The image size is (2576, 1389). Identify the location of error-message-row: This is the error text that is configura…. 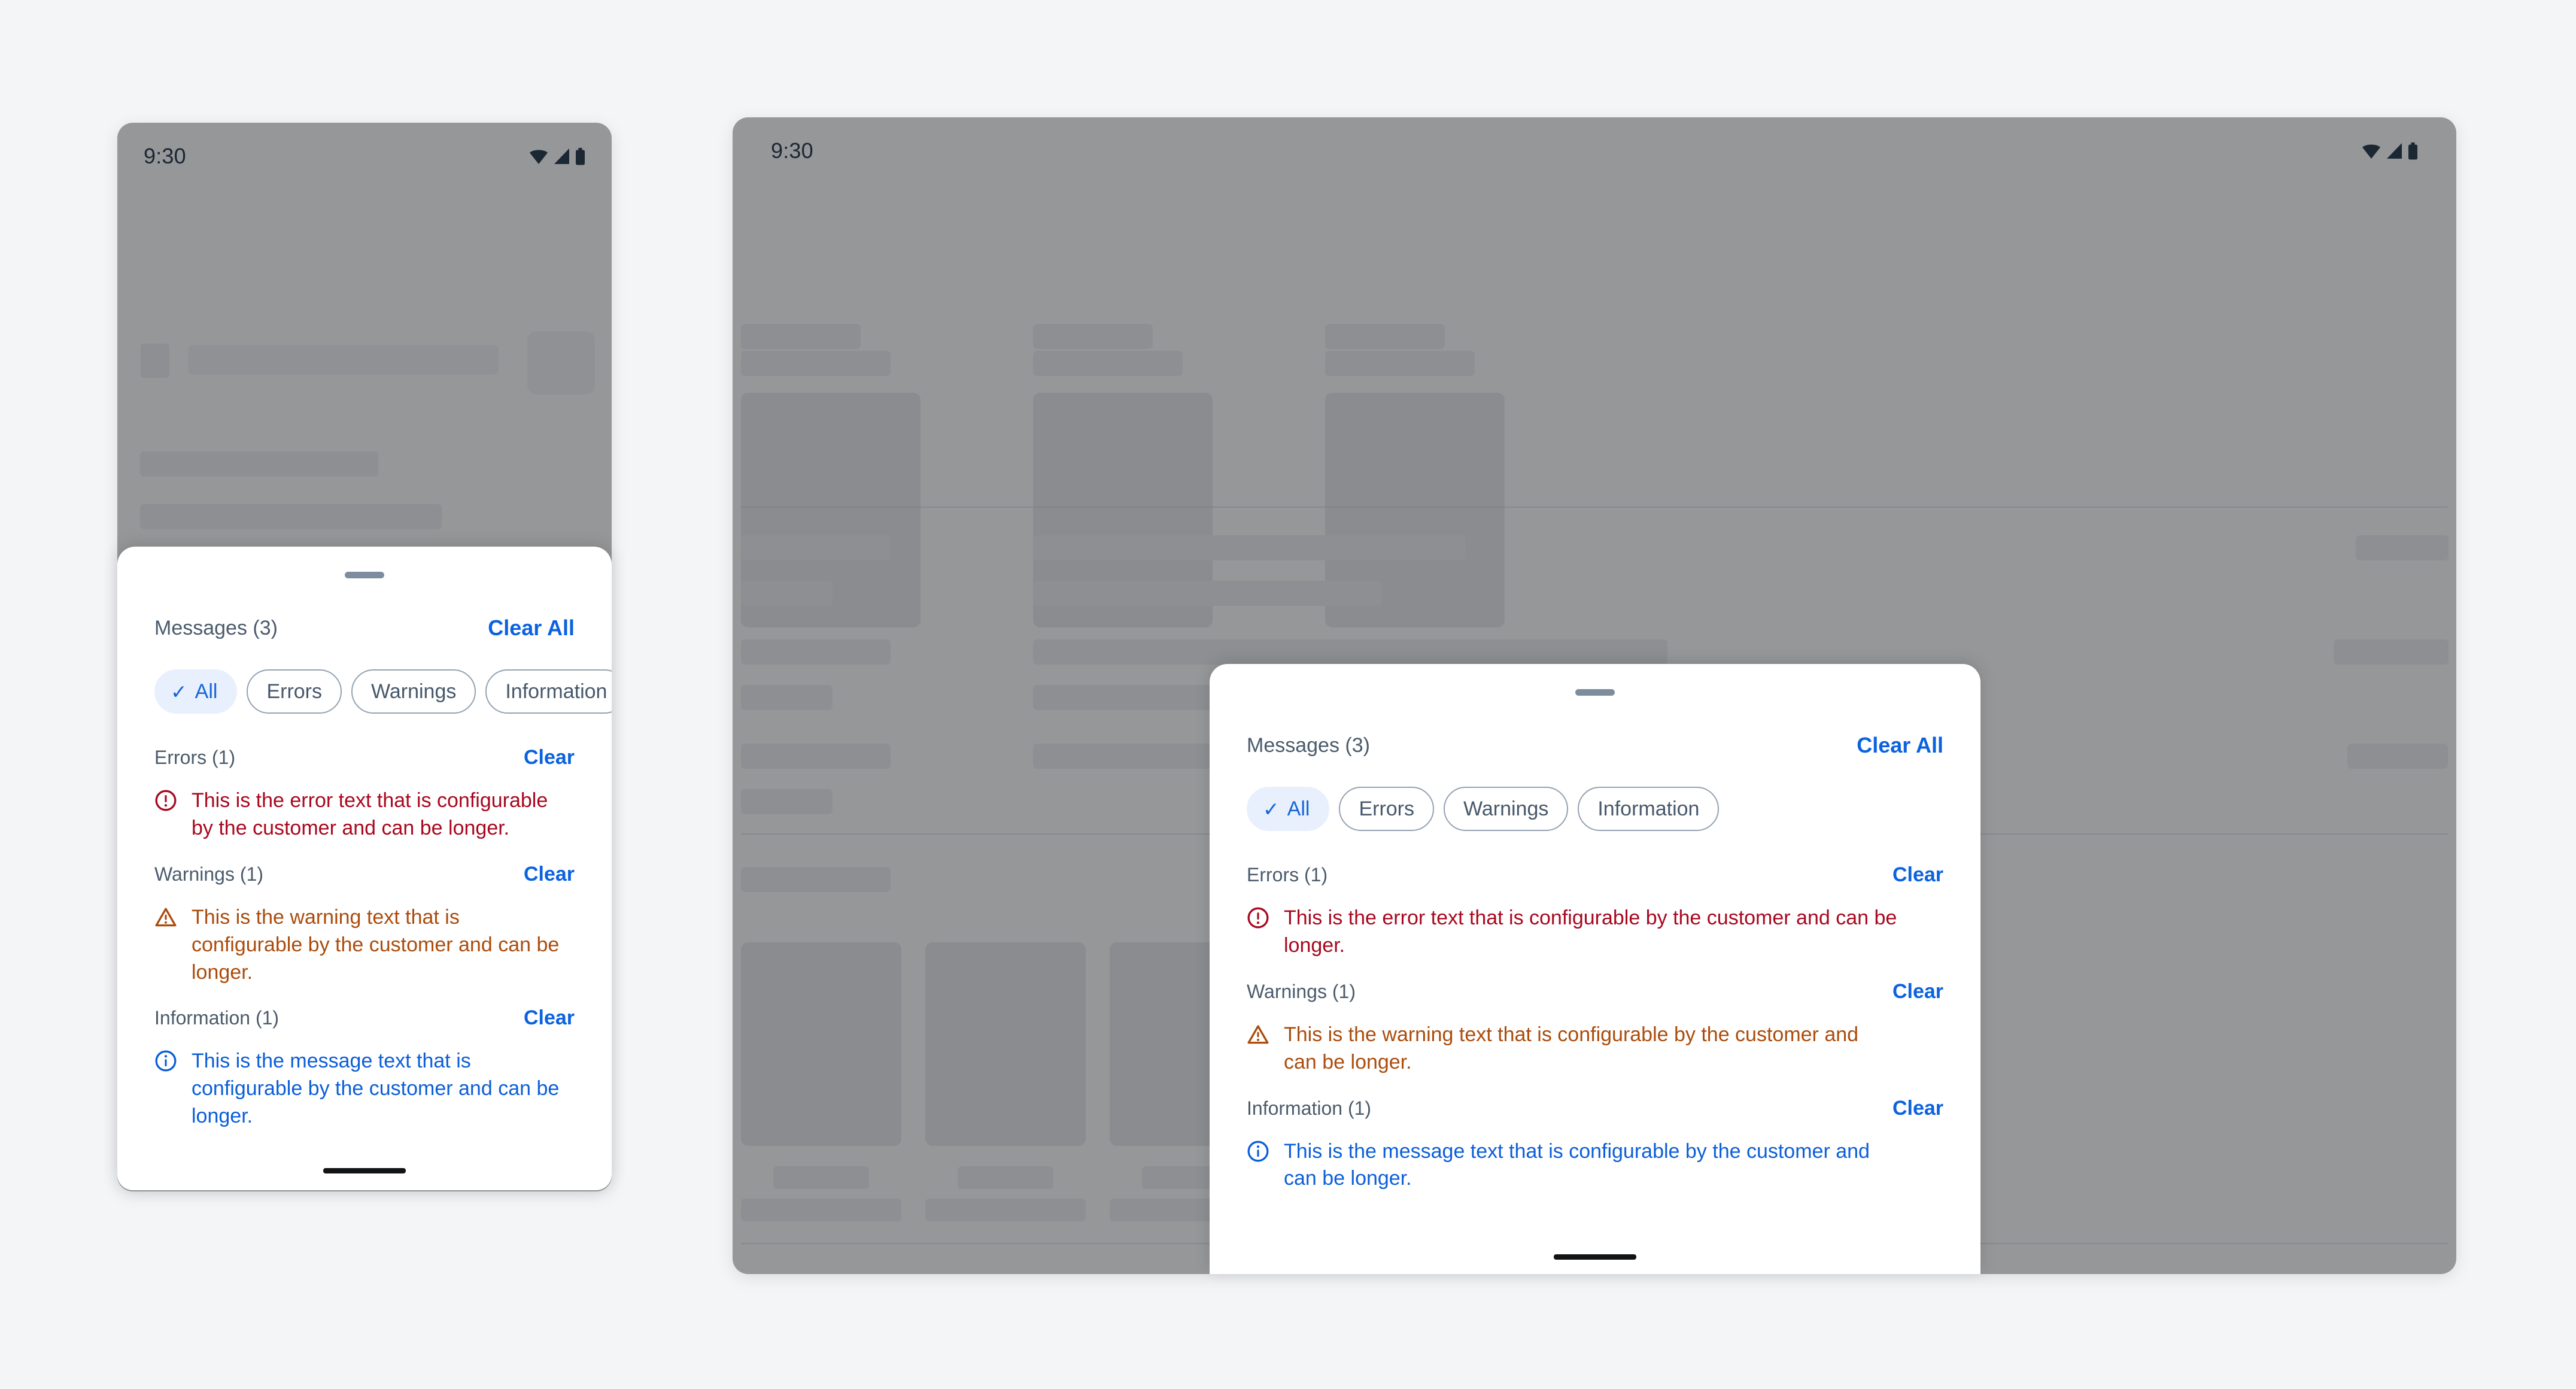
(364, 814).